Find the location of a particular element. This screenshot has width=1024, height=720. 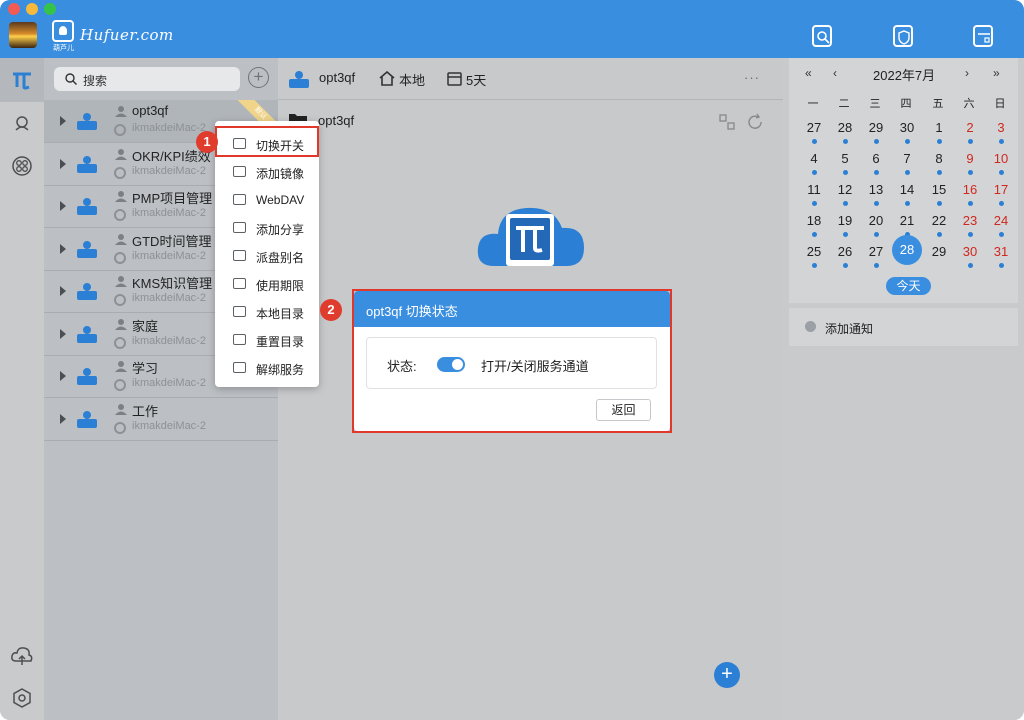

calendar-day: 4 is located at coordinates (814, 166).